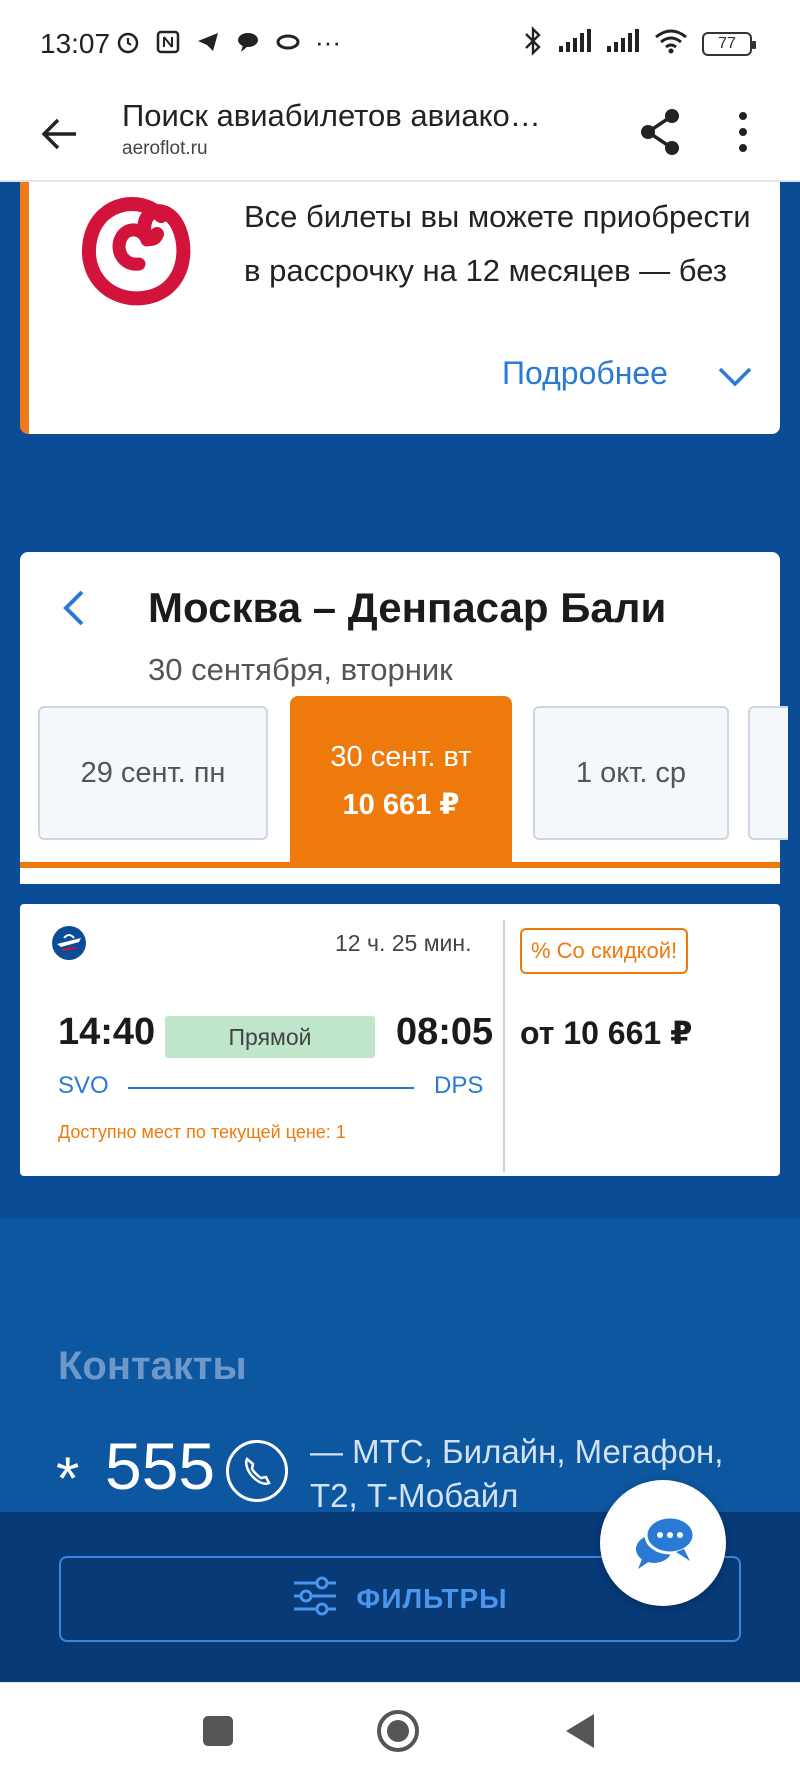  I want to click on short-phone-number: 555, so click(160, 1466).